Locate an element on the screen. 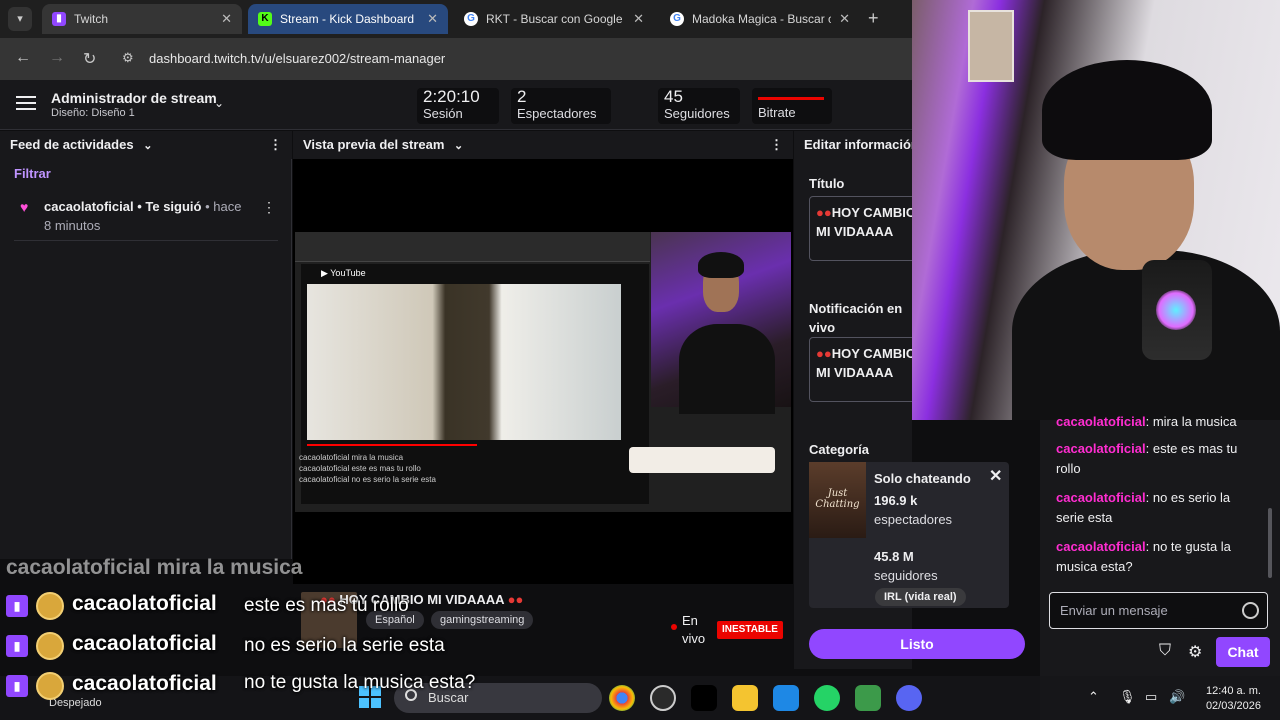  tab-rkt-google: G RKT - Buscar con Google ✕ is located at coordinates (554, 19).